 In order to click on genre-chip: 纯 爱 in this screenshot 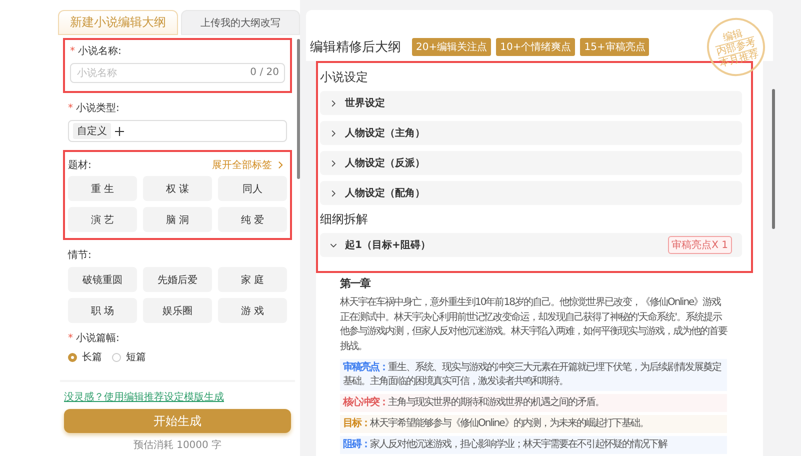, I will do `click(252, 219)`.